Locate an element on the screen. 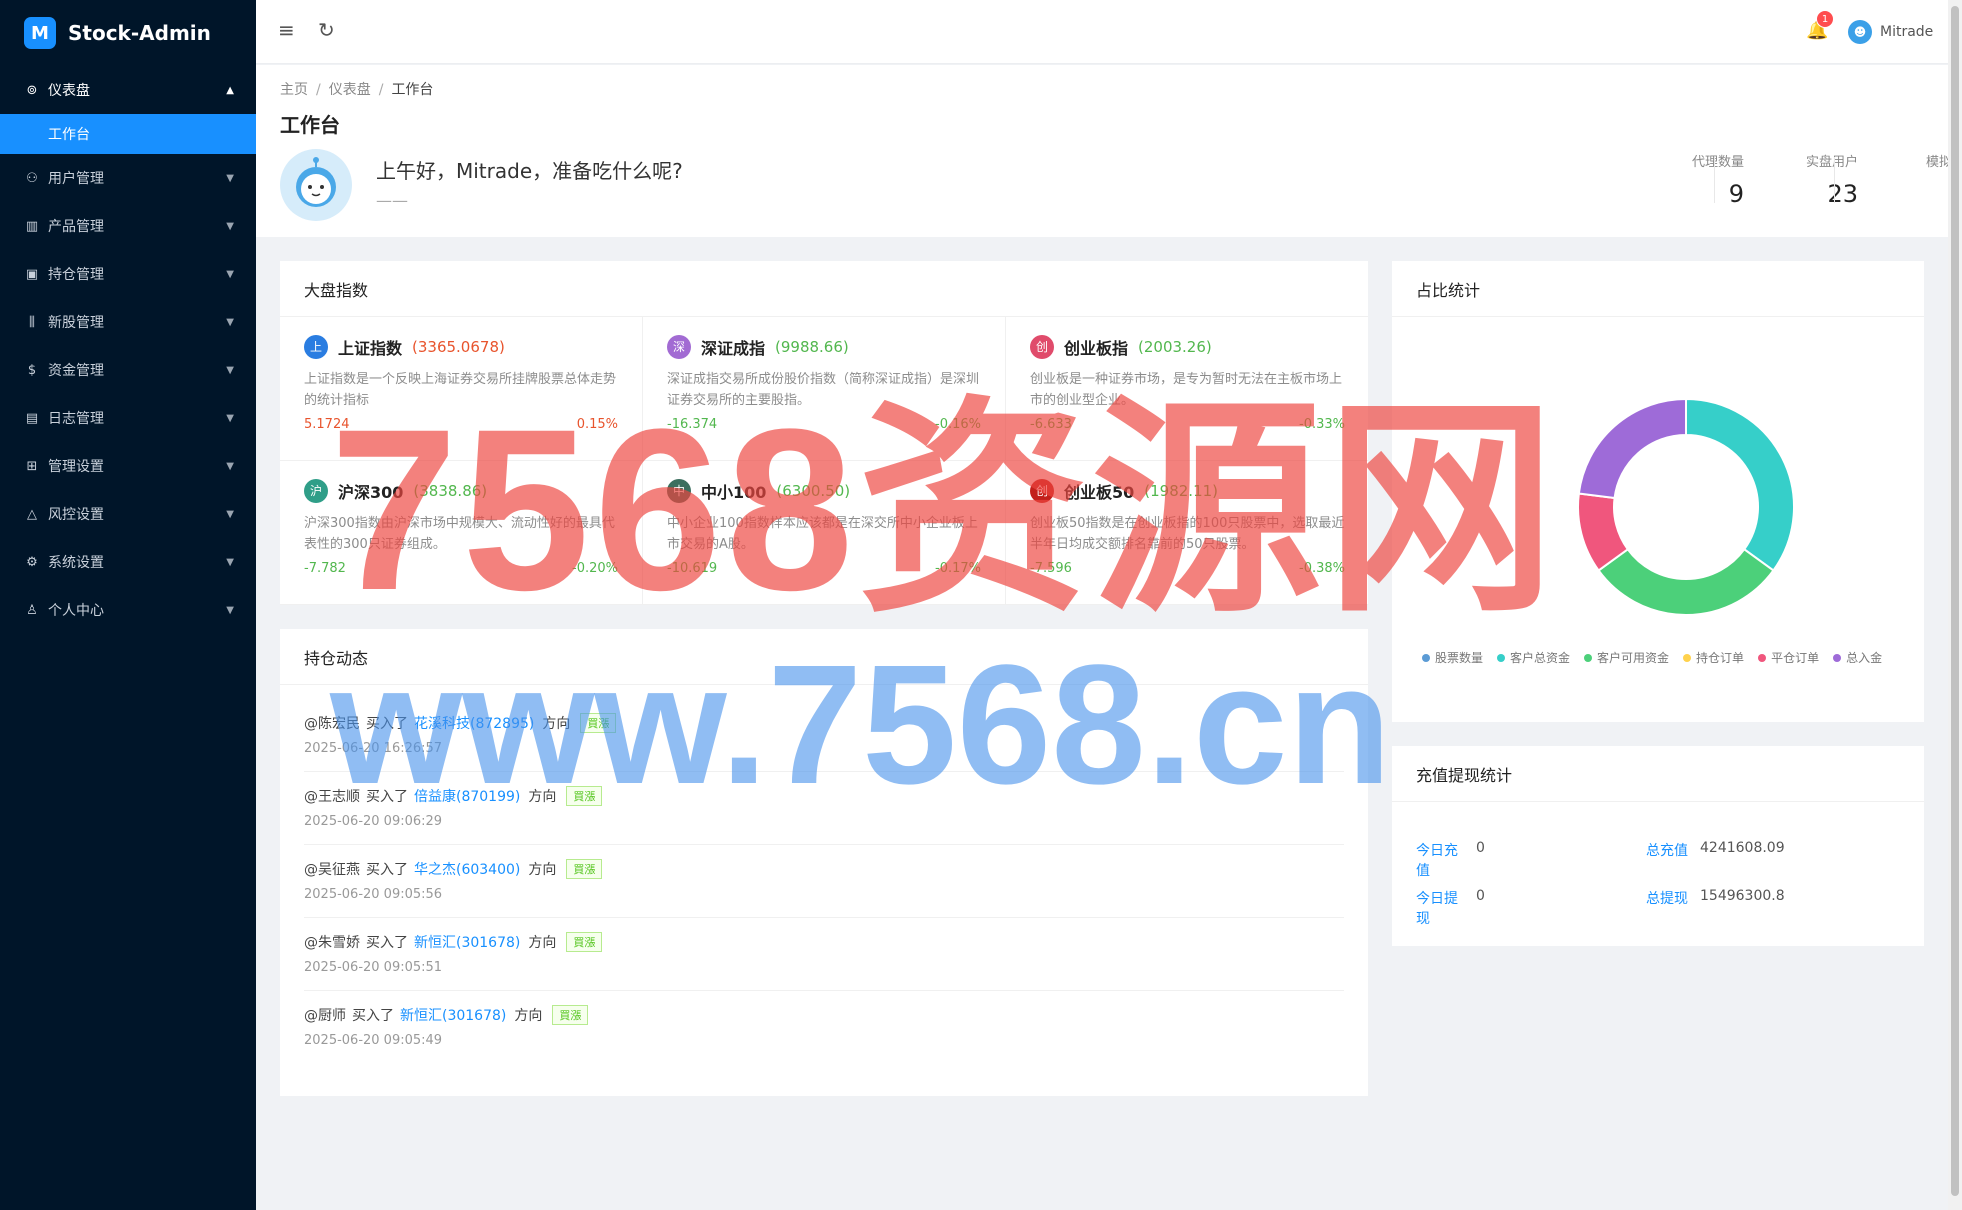 The width and height of the screenshot is (1962, 1210). logo: M Stock-Admin is located at coordinates (128, 33).